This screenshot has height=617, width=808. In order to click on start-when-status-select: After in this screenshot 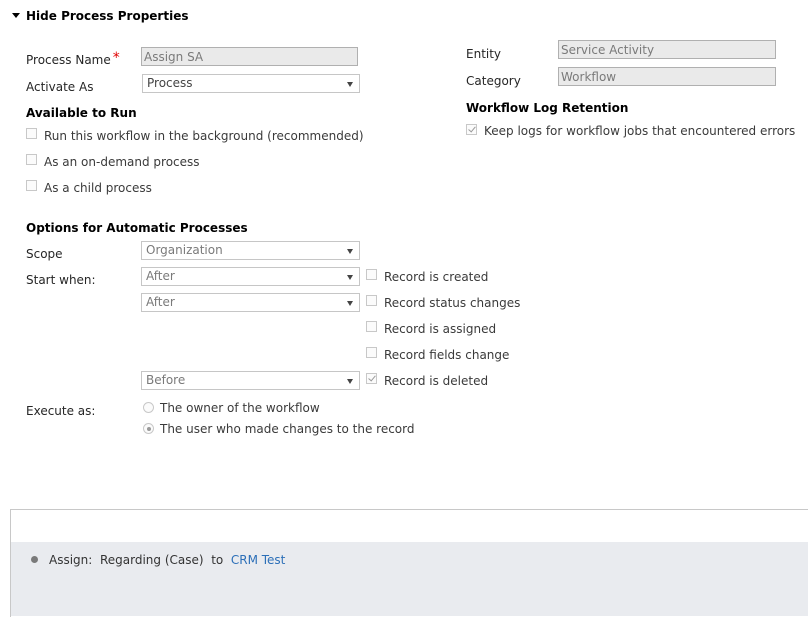, I will do `click(250, 302)`.